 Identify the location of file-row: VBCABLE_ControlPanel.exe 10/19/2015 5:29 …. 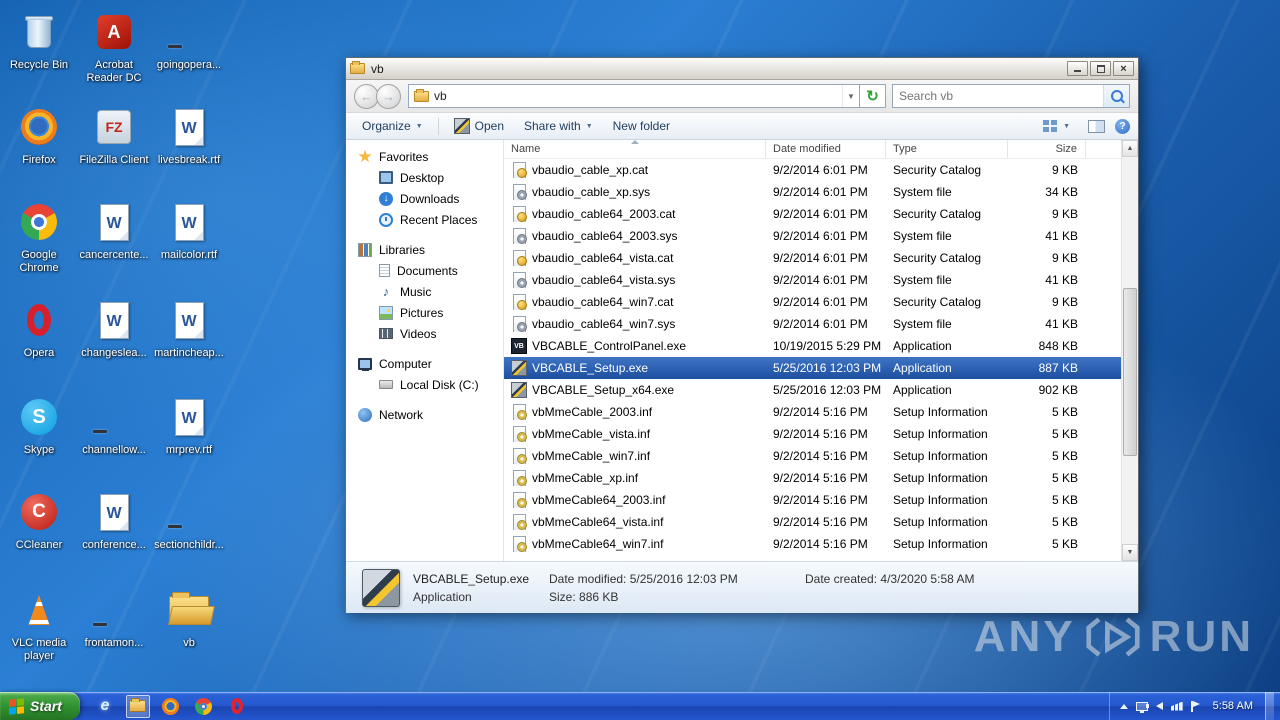
(812, 346).